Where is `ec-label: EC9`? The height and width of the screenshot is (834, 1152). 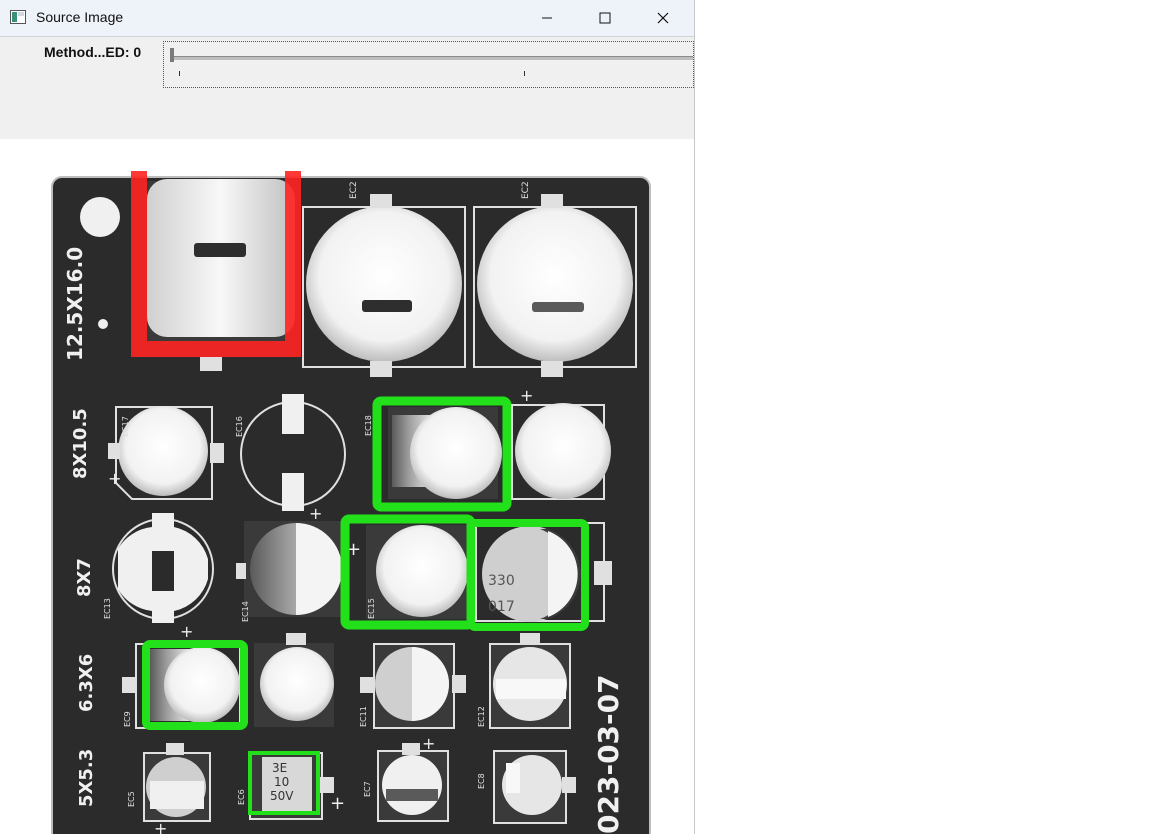
ec-label: EC9 is located at coordinates (127, 719).